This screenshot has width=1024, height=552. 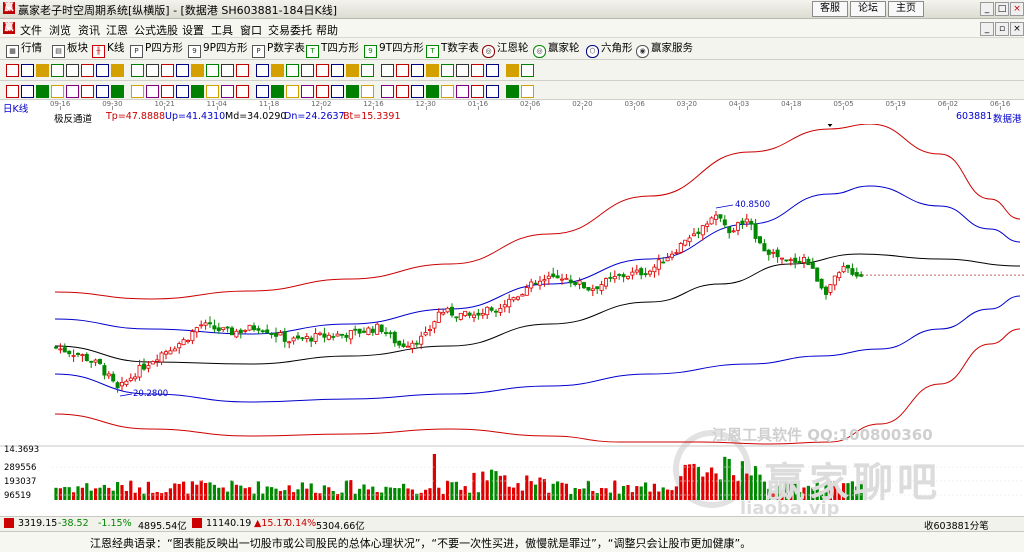 What do you see at coordinates (156, 30) in the screenshot?
I see `menu-formula-screening: 公式选股` at bounding box center [156, 30].